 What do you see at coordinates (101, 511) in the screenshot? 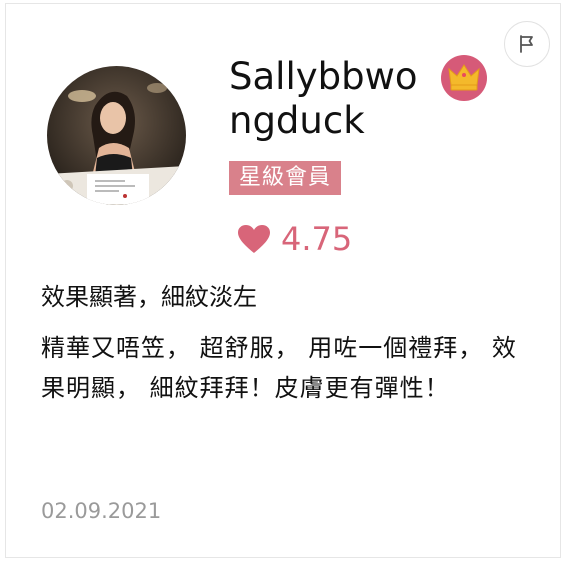
I see `review-date: 02.09.2021` at bounding box center [101, 511].